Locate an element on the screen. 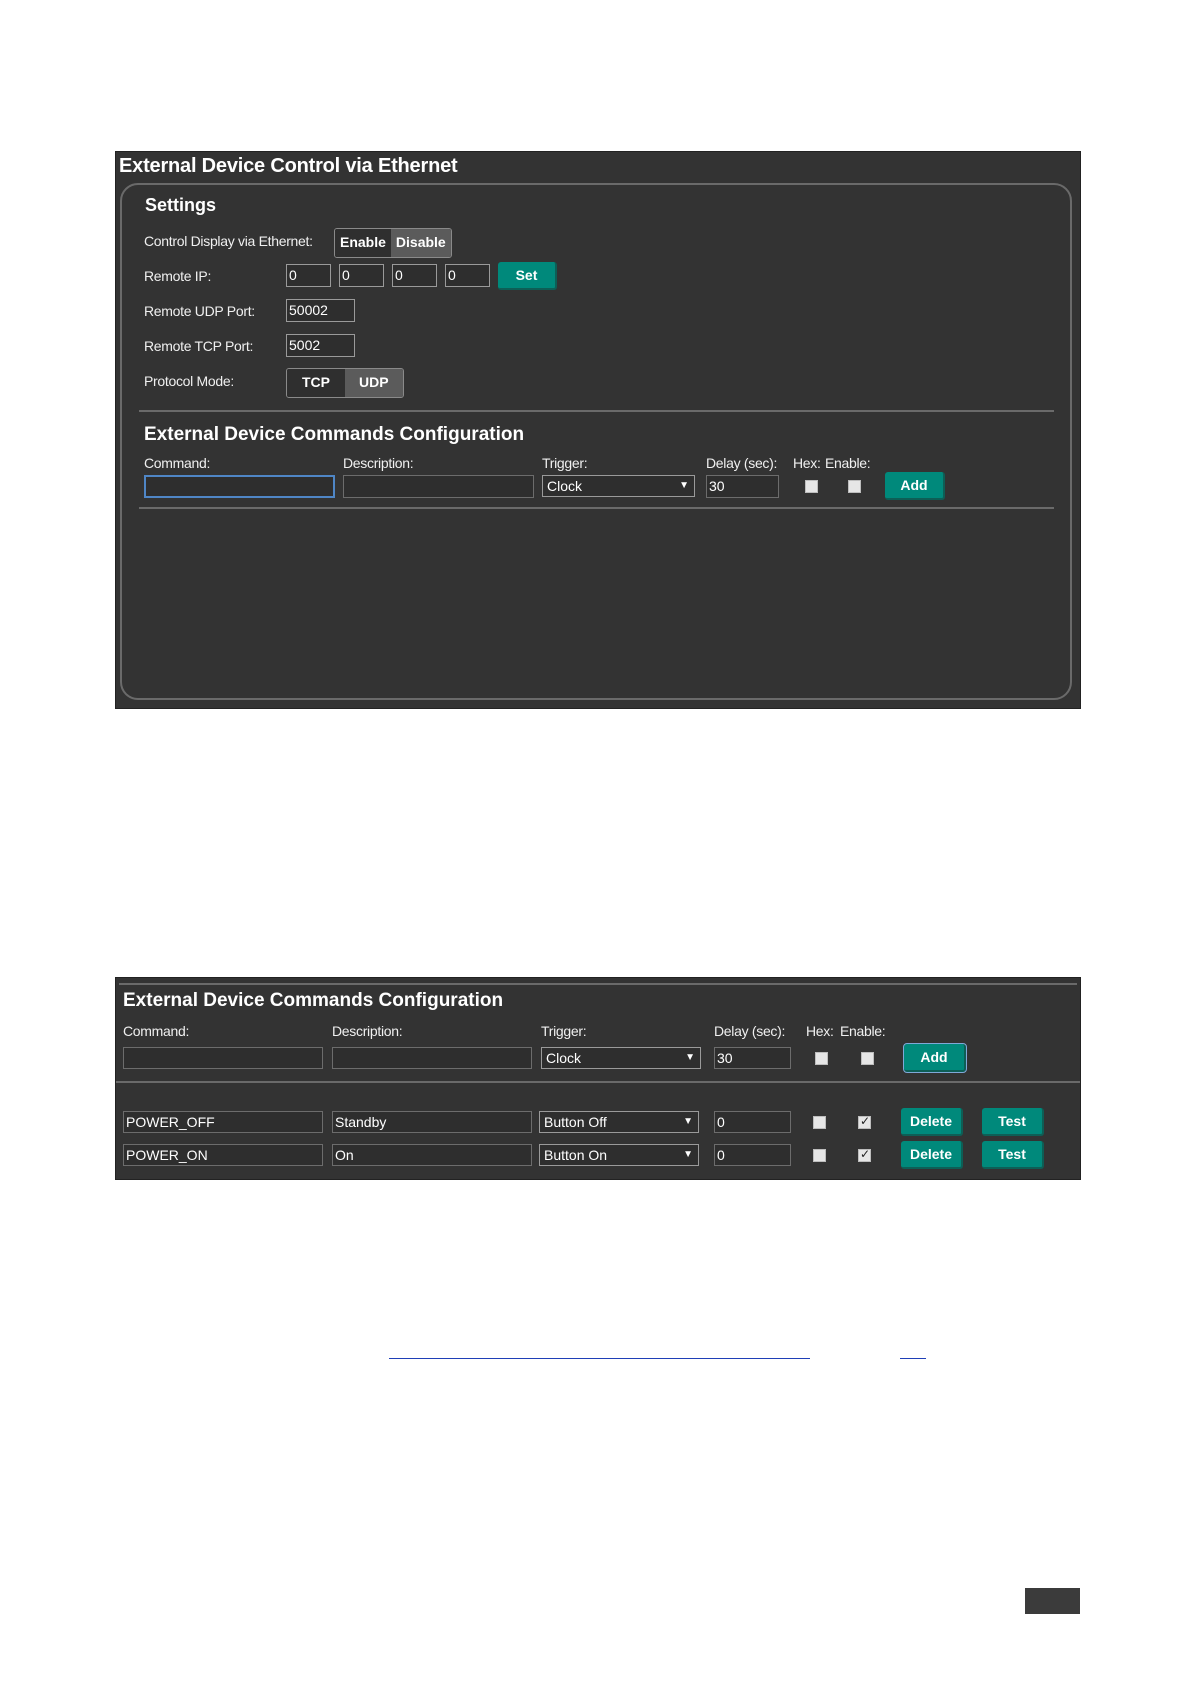 This screenshot has height=1684, width=1191. tcp-port-input: 5002 is located at coordinates (320, 345).